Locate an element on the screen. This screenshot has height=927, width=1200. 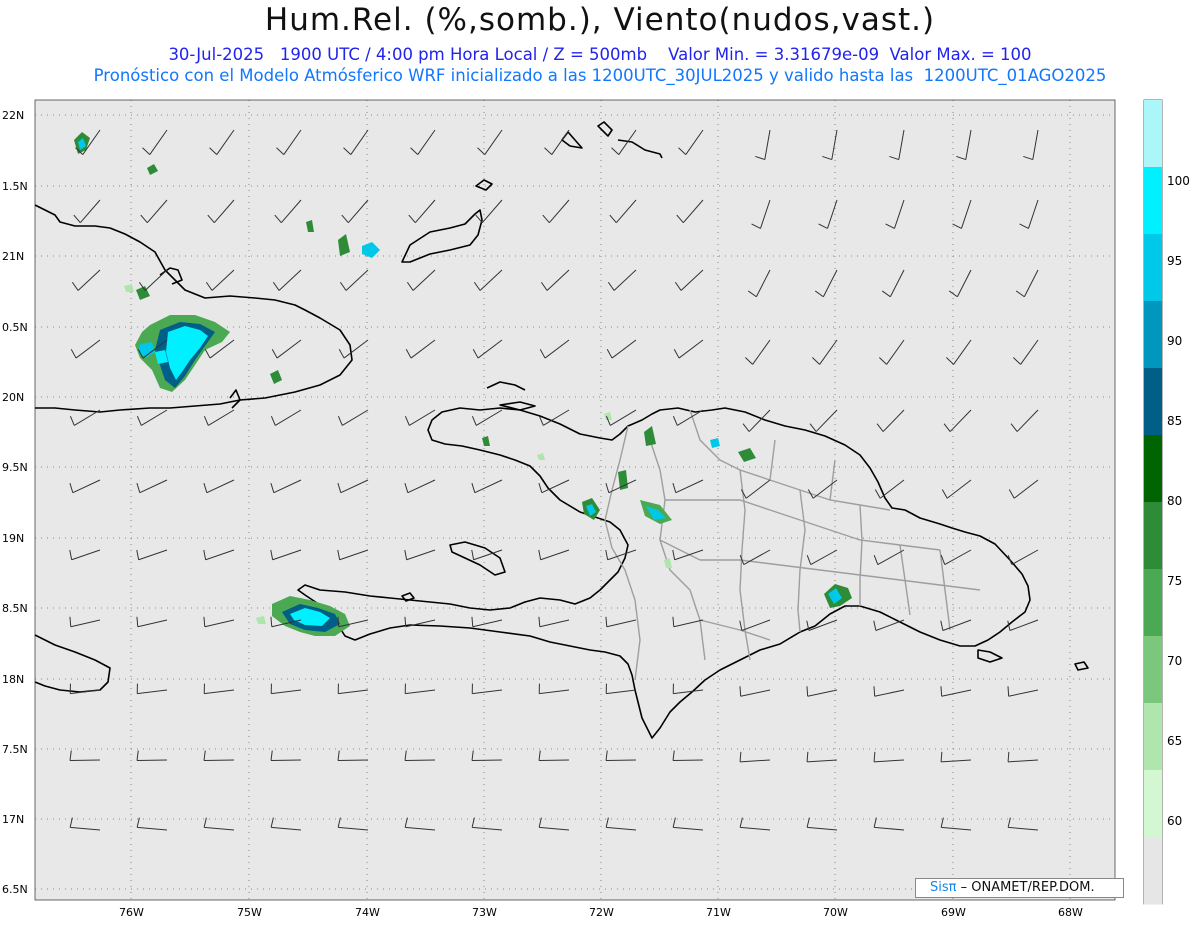
lon-label: 69W is located at coordinates (953, 912).